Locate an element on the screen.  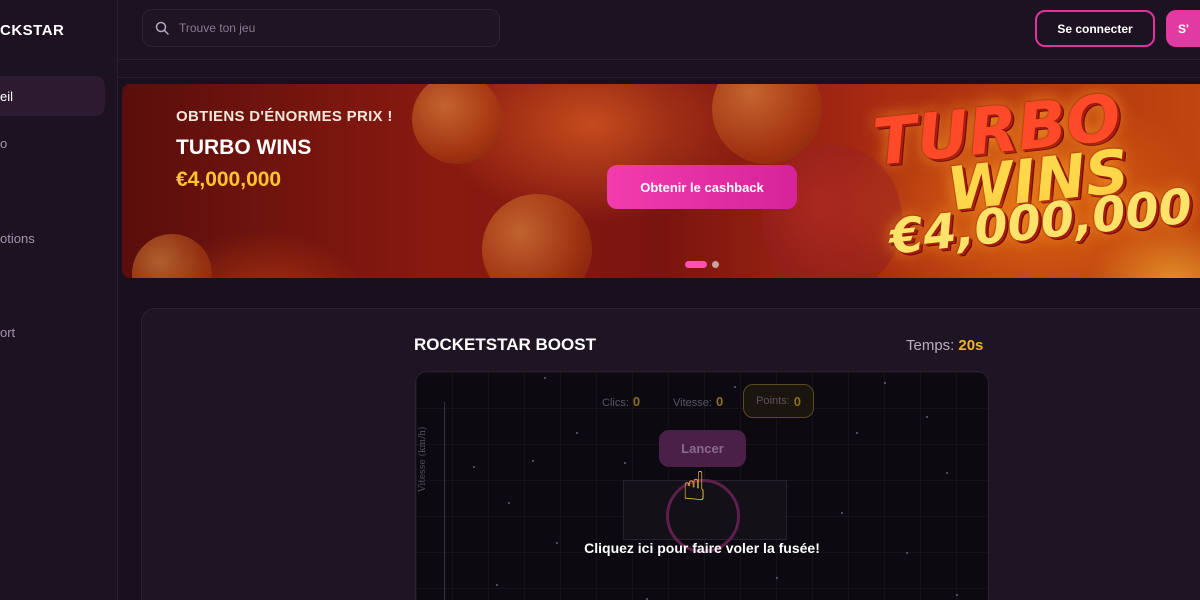
points-stat: Points: 0 is located at coordinates (778, 401).